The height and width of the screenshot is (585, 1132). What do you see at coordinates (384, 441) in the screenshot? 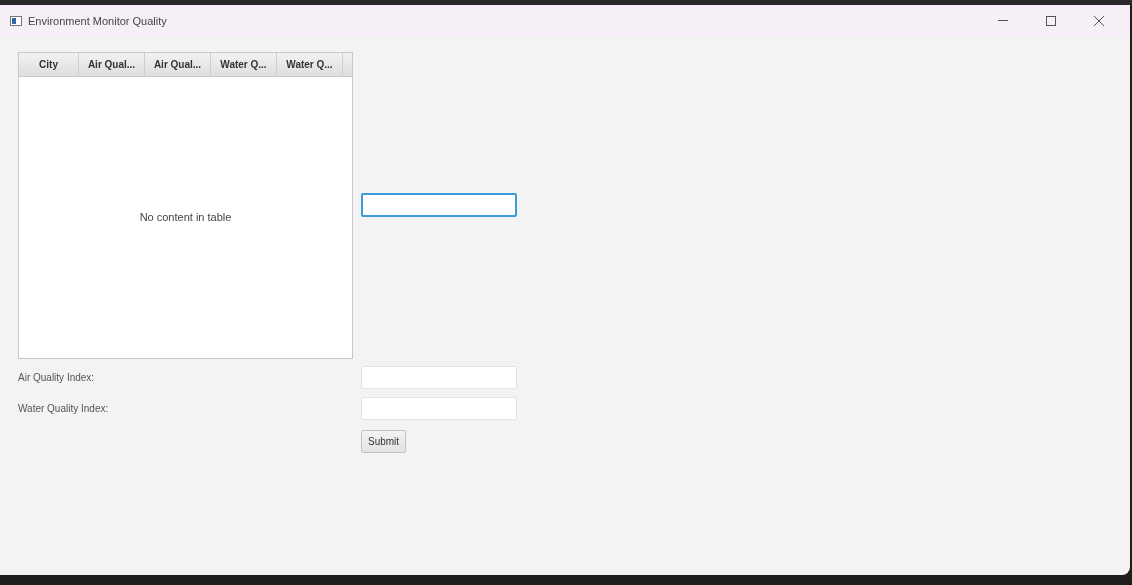
I see `submit-button: Submit` at bounding box center [384, 441].